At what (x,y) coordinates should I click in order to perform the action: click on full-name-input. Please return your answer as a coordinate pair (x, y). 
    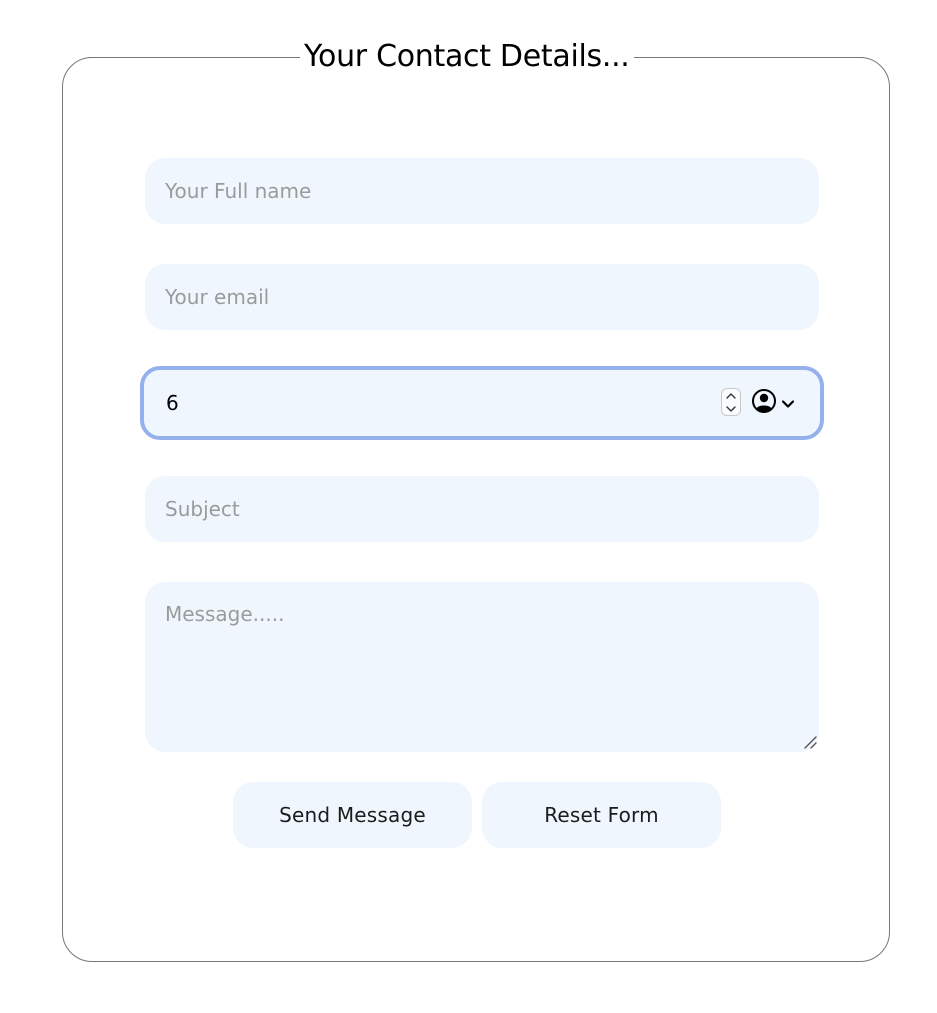
    Looking at the image, I should click on (482, 191).